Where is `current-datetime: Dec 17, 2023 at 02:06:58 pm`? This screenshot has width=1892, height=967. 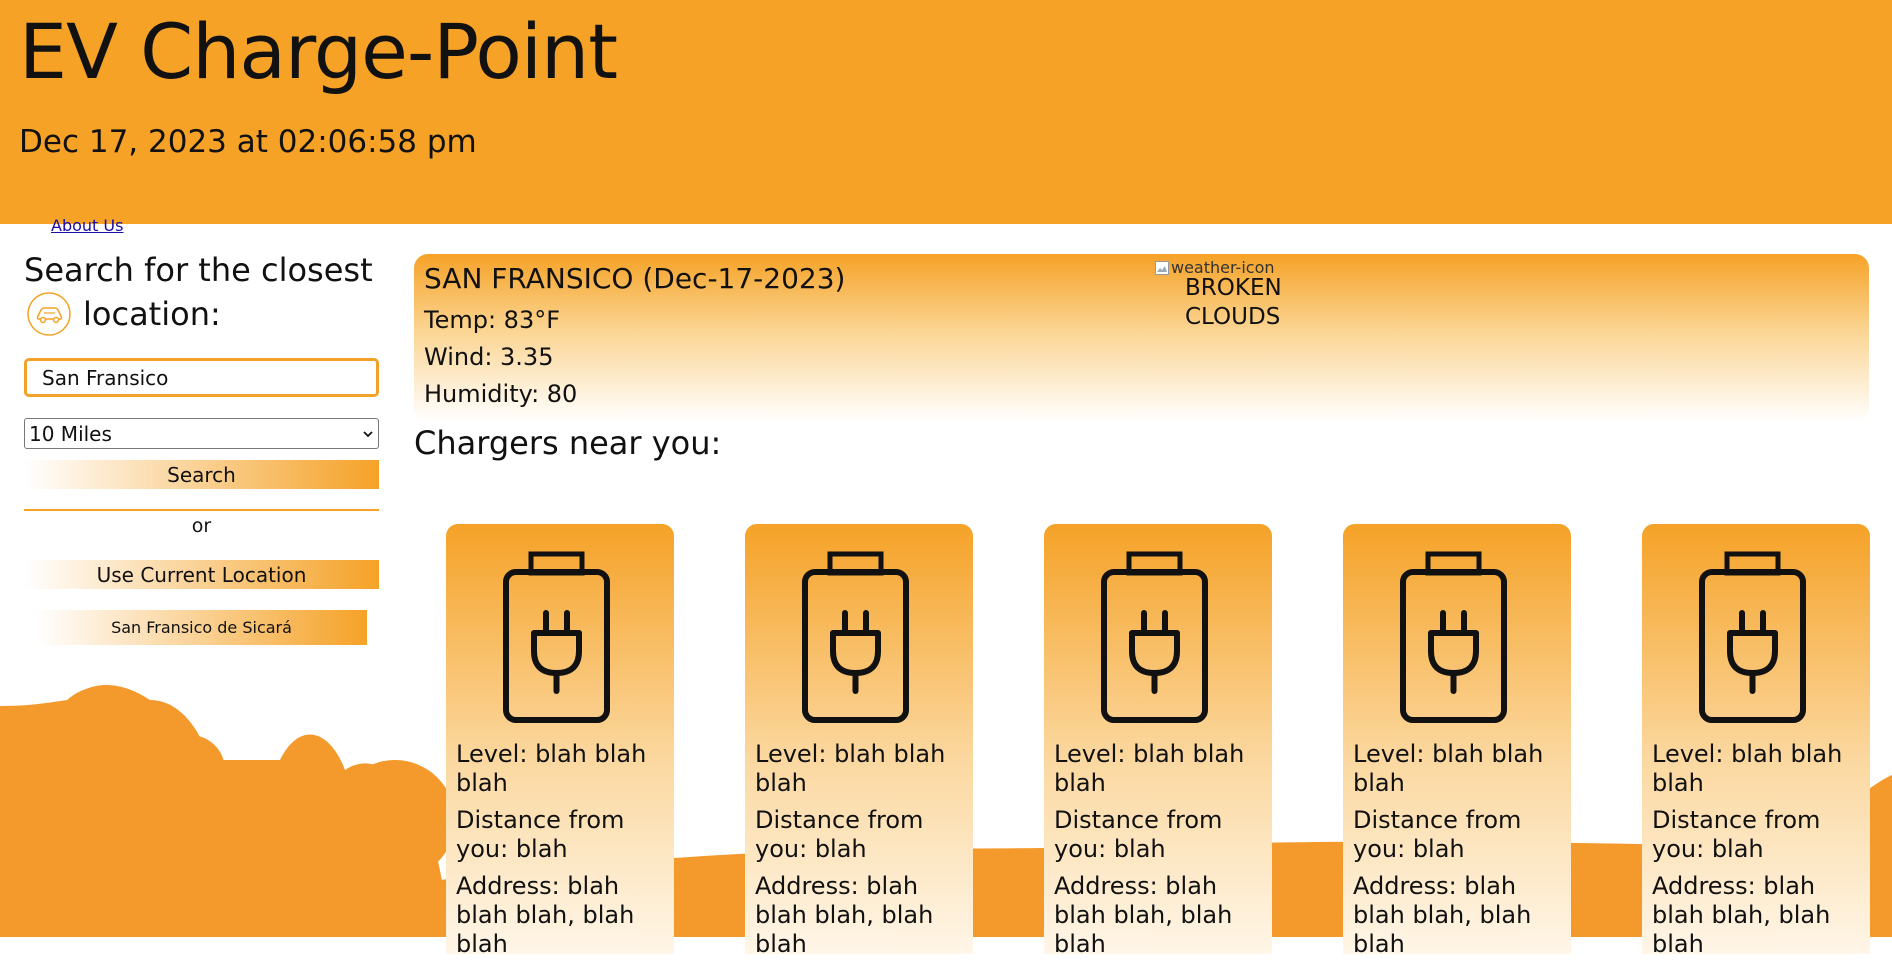
current-datetime: Dec 17, 2023 at 02:06:58 pm is located at coordinates (248, 142).